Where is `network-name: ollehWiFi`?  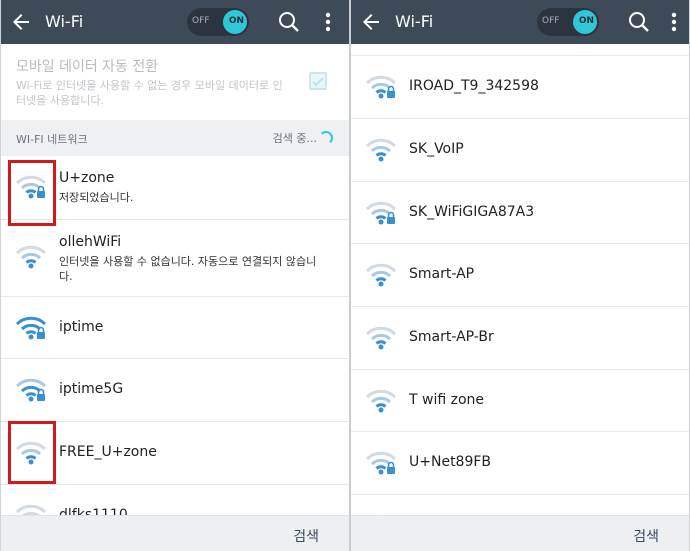
network-name: ollehWiFi is located at coordinates (90, 242).